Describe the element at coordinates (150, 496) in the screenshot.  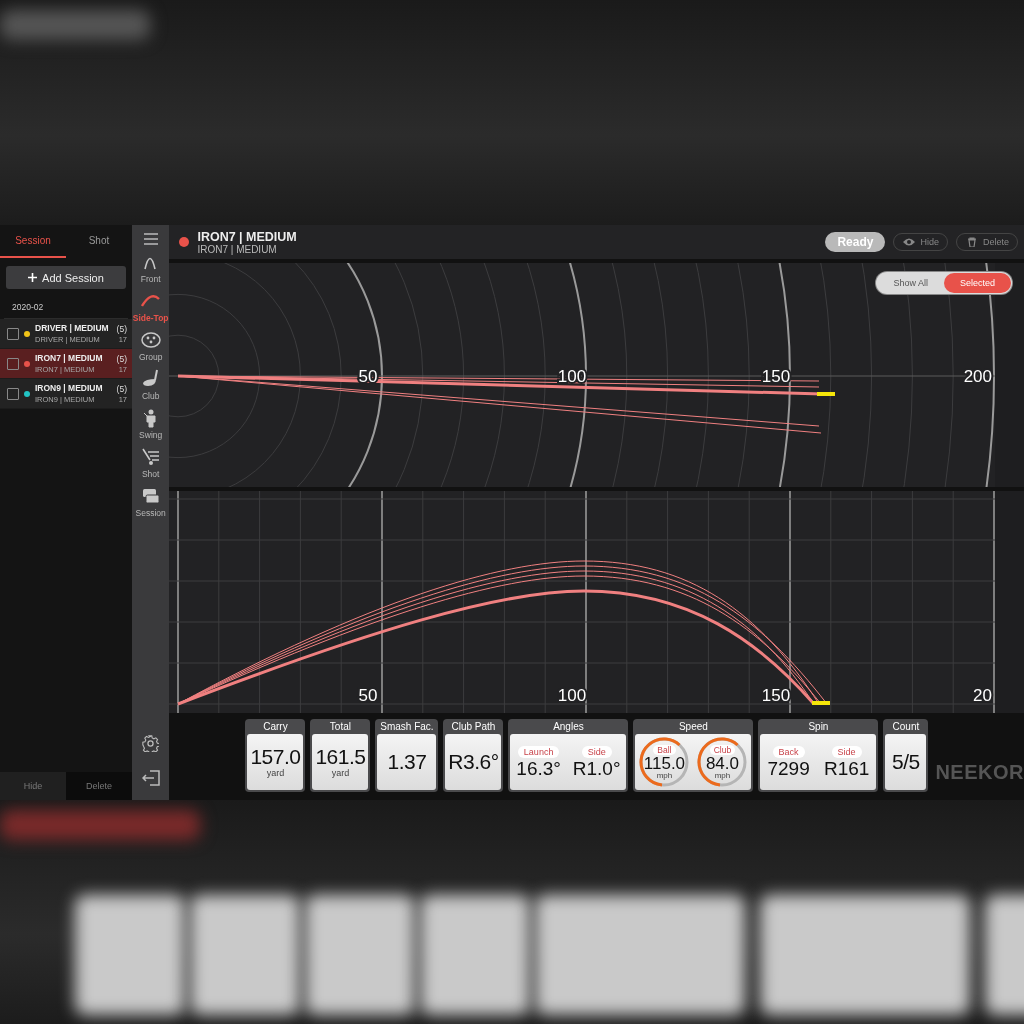
I see `cards-icon` at that location.